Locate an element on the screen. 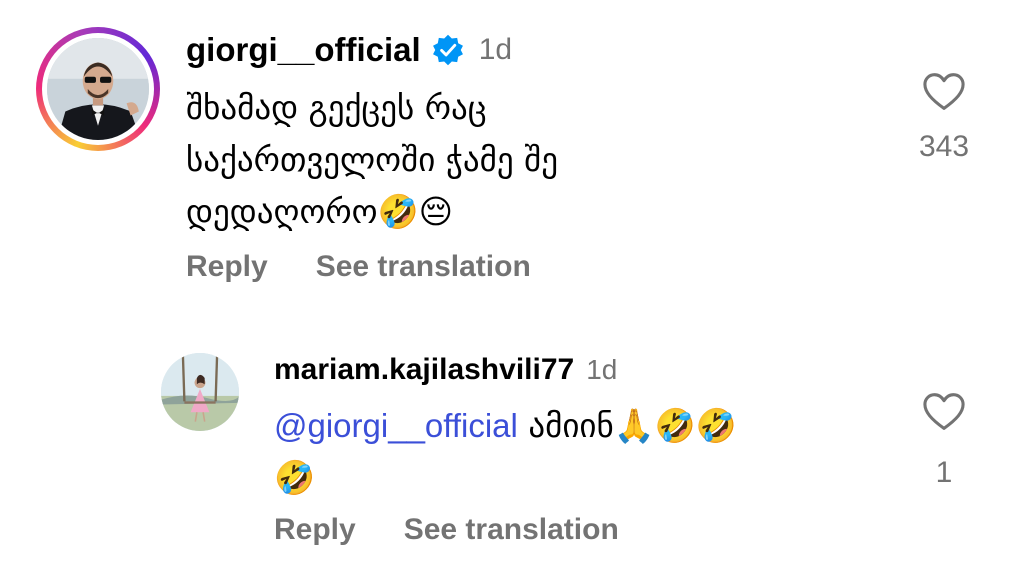 The height and width of the screenshot is (568, 1024). comment-text: @giorgi__official ამიინ🙏🤣🤣 🤣 is located at coordinates (574, 452).